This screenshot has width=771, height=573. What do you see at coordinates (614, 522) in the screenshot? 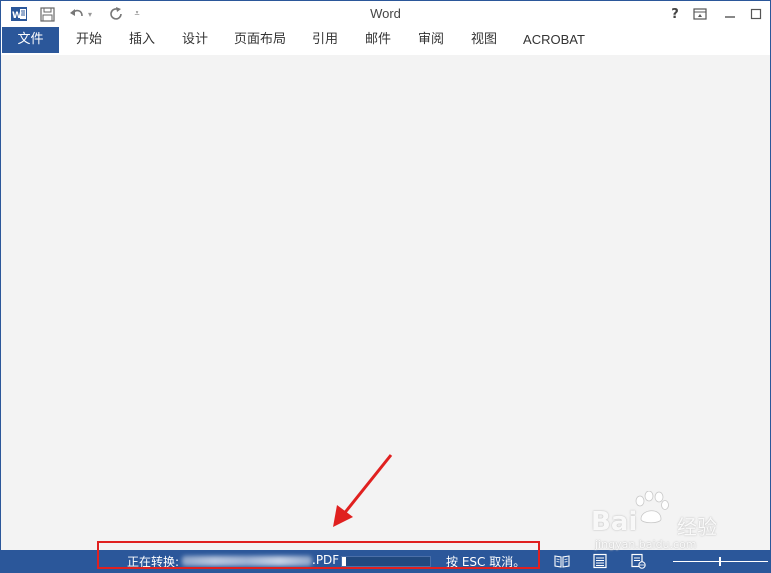
I see `watermark-brand: Bai` at bounding box center [614, 522].